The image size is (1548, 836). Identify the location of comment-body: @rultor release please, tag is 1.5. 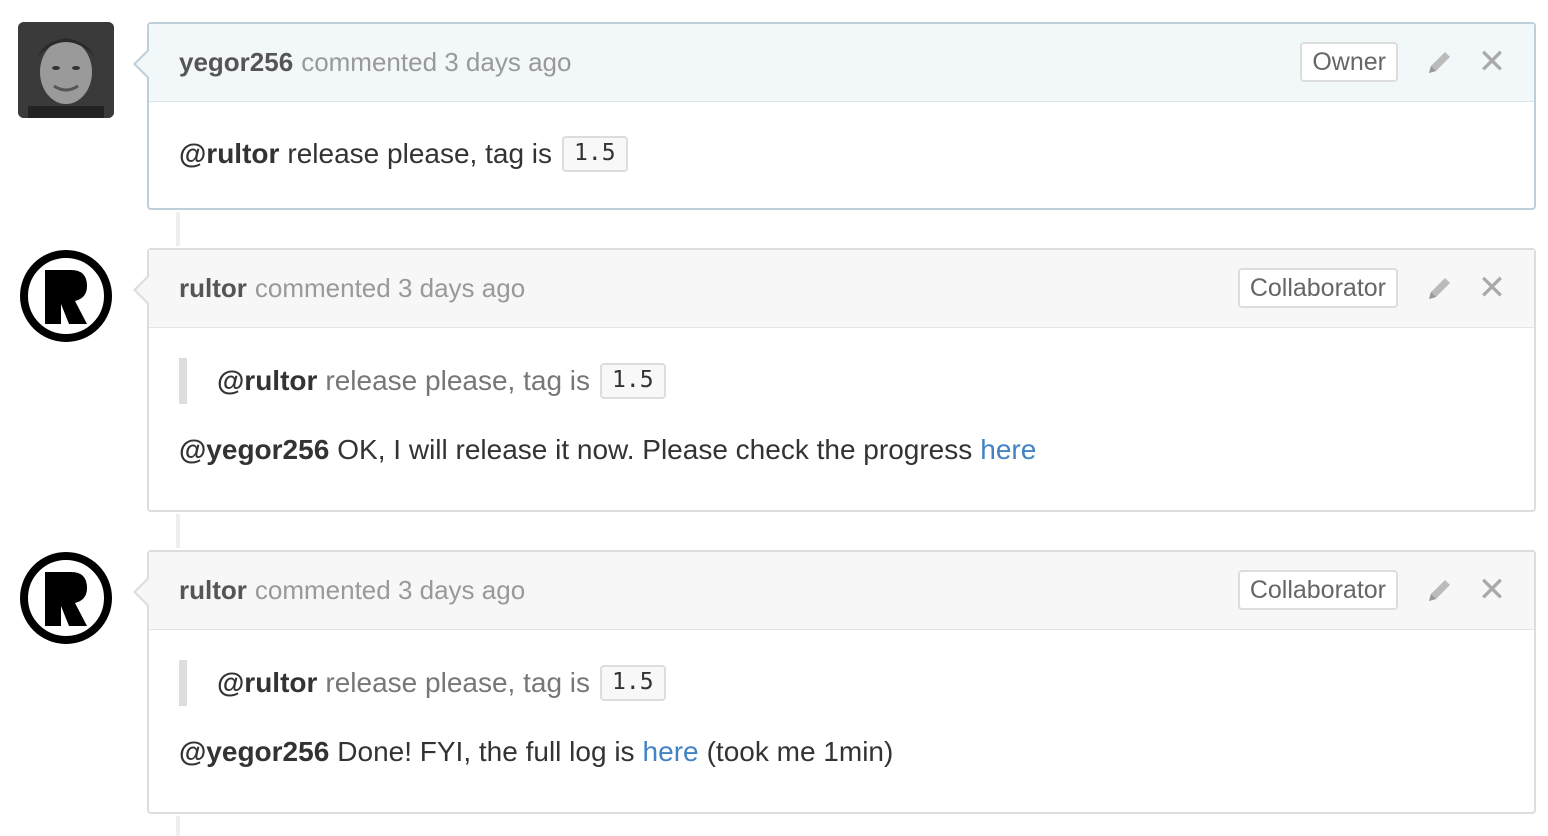
(841, 137).